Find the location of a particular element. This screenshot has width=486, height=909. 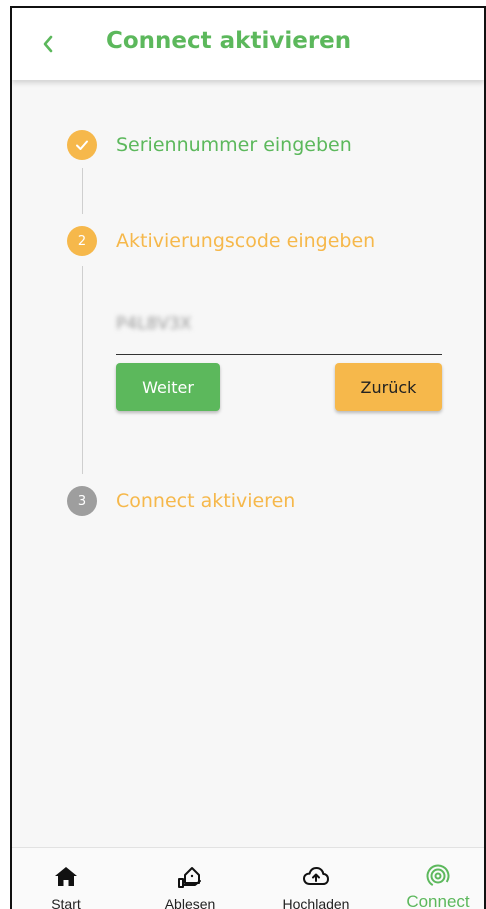

step-1-check-icon is located at coordinates (82, 145).